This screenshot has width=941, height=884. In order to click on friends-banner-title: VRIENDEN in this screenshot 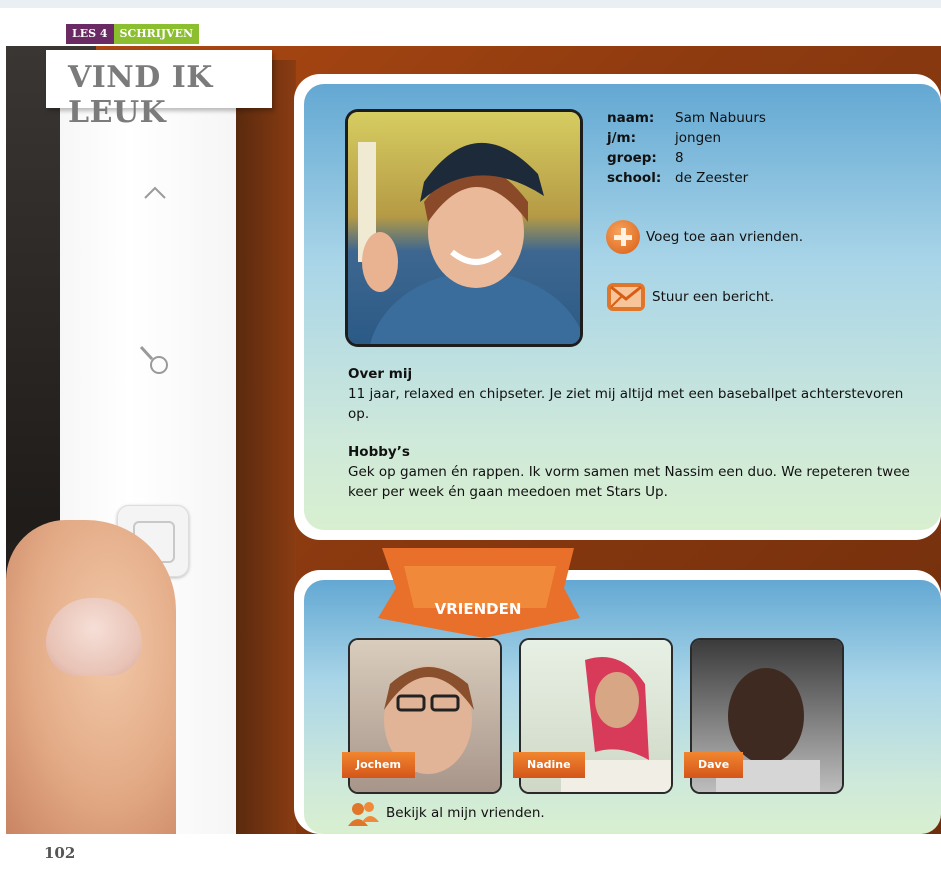, I will do `click(478, 609)`.